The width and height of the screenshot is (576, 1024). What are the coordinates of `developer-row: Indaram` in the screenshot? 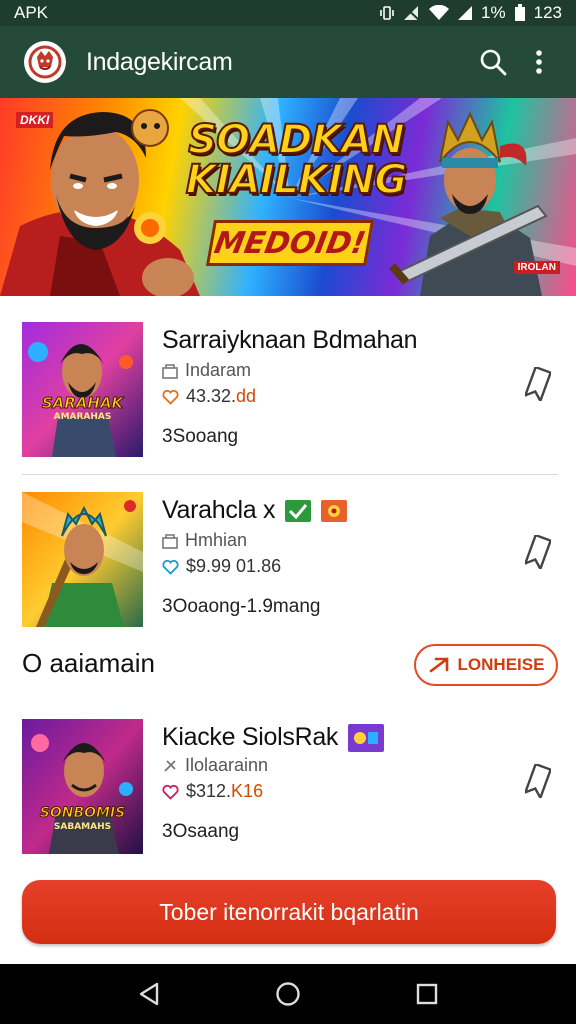 It's located at (206, 370).